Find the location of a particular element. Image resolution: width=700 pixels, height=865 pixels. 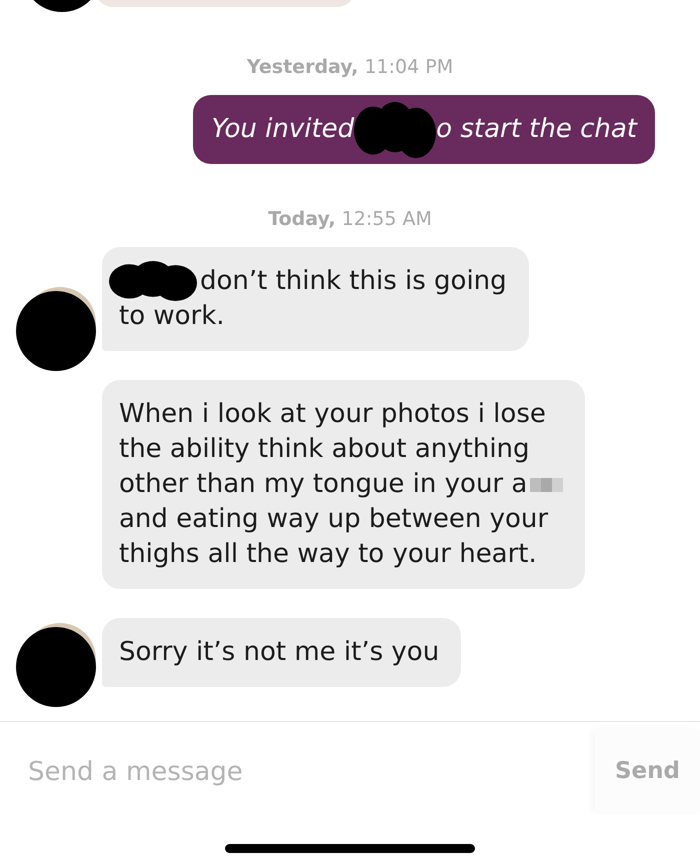

message-text: and eating way up between your thighs all the way to your heart. is located at coordinates (333, 537).